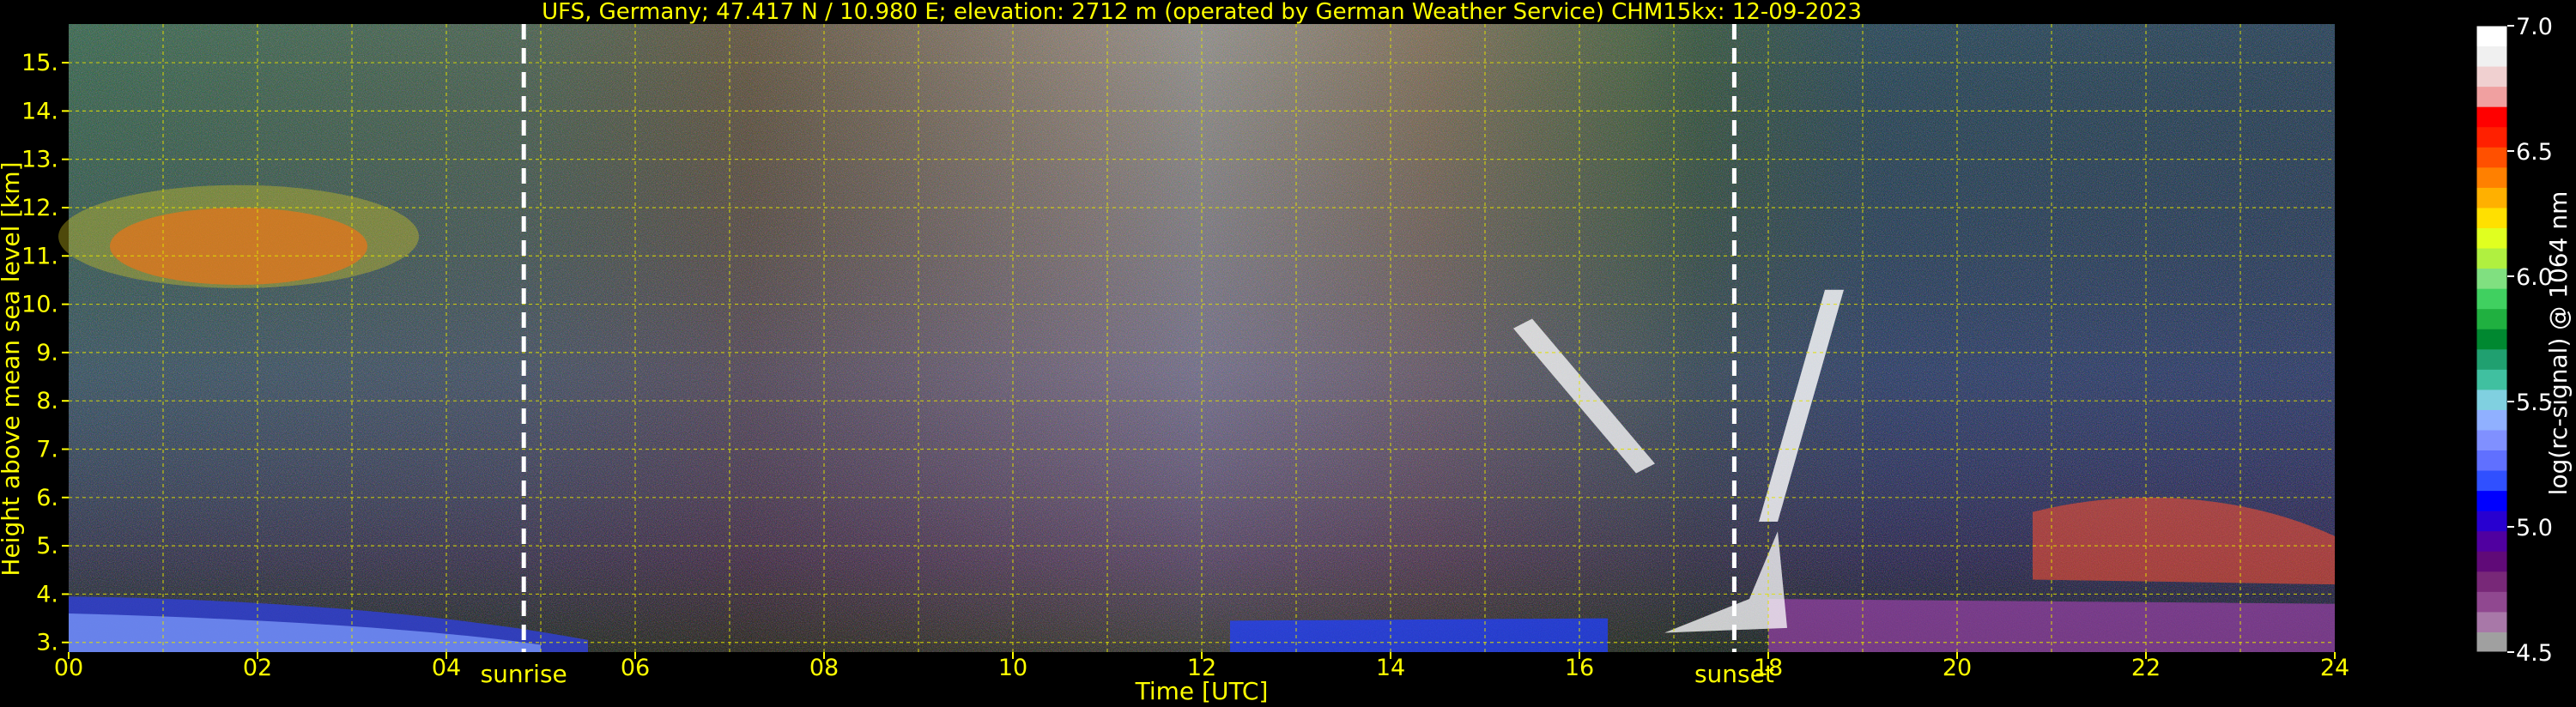  Describe the element at coordinates (238, 236) in the screenshot. I see `cirrus-cloud-halo` at that location.